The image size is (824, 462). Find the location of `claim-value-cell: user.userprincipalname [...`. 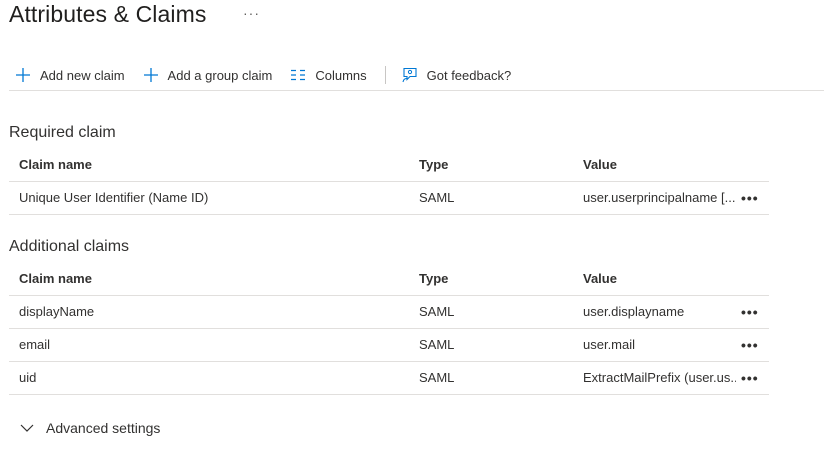

claim-value-cell: user.userprincipalname [... is located at coordinates (659, 197).